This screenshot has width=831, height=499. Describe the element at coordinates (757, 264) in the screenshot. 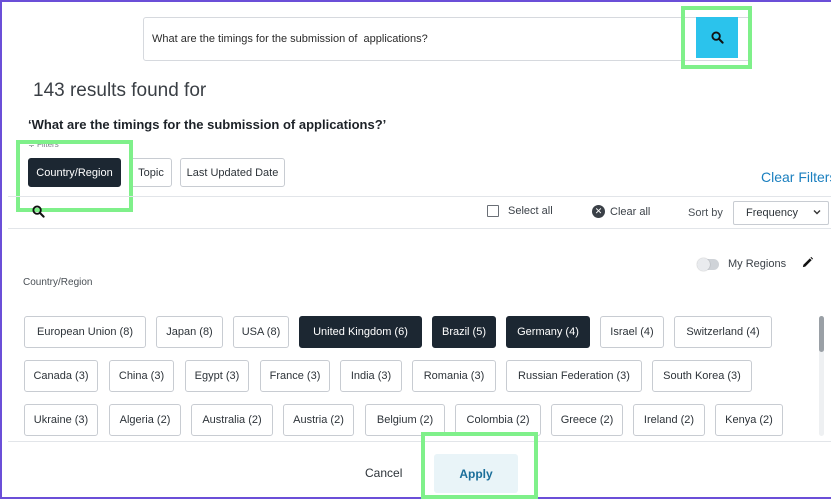

I see `my-regions-label: My Regions` at that location.